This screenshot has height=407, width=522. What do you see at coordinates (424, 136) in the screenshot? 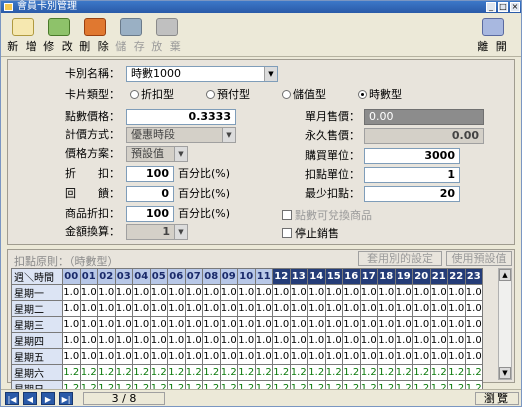
I see `permanent-price-field: 0.00` at bounding box center [424, 136].